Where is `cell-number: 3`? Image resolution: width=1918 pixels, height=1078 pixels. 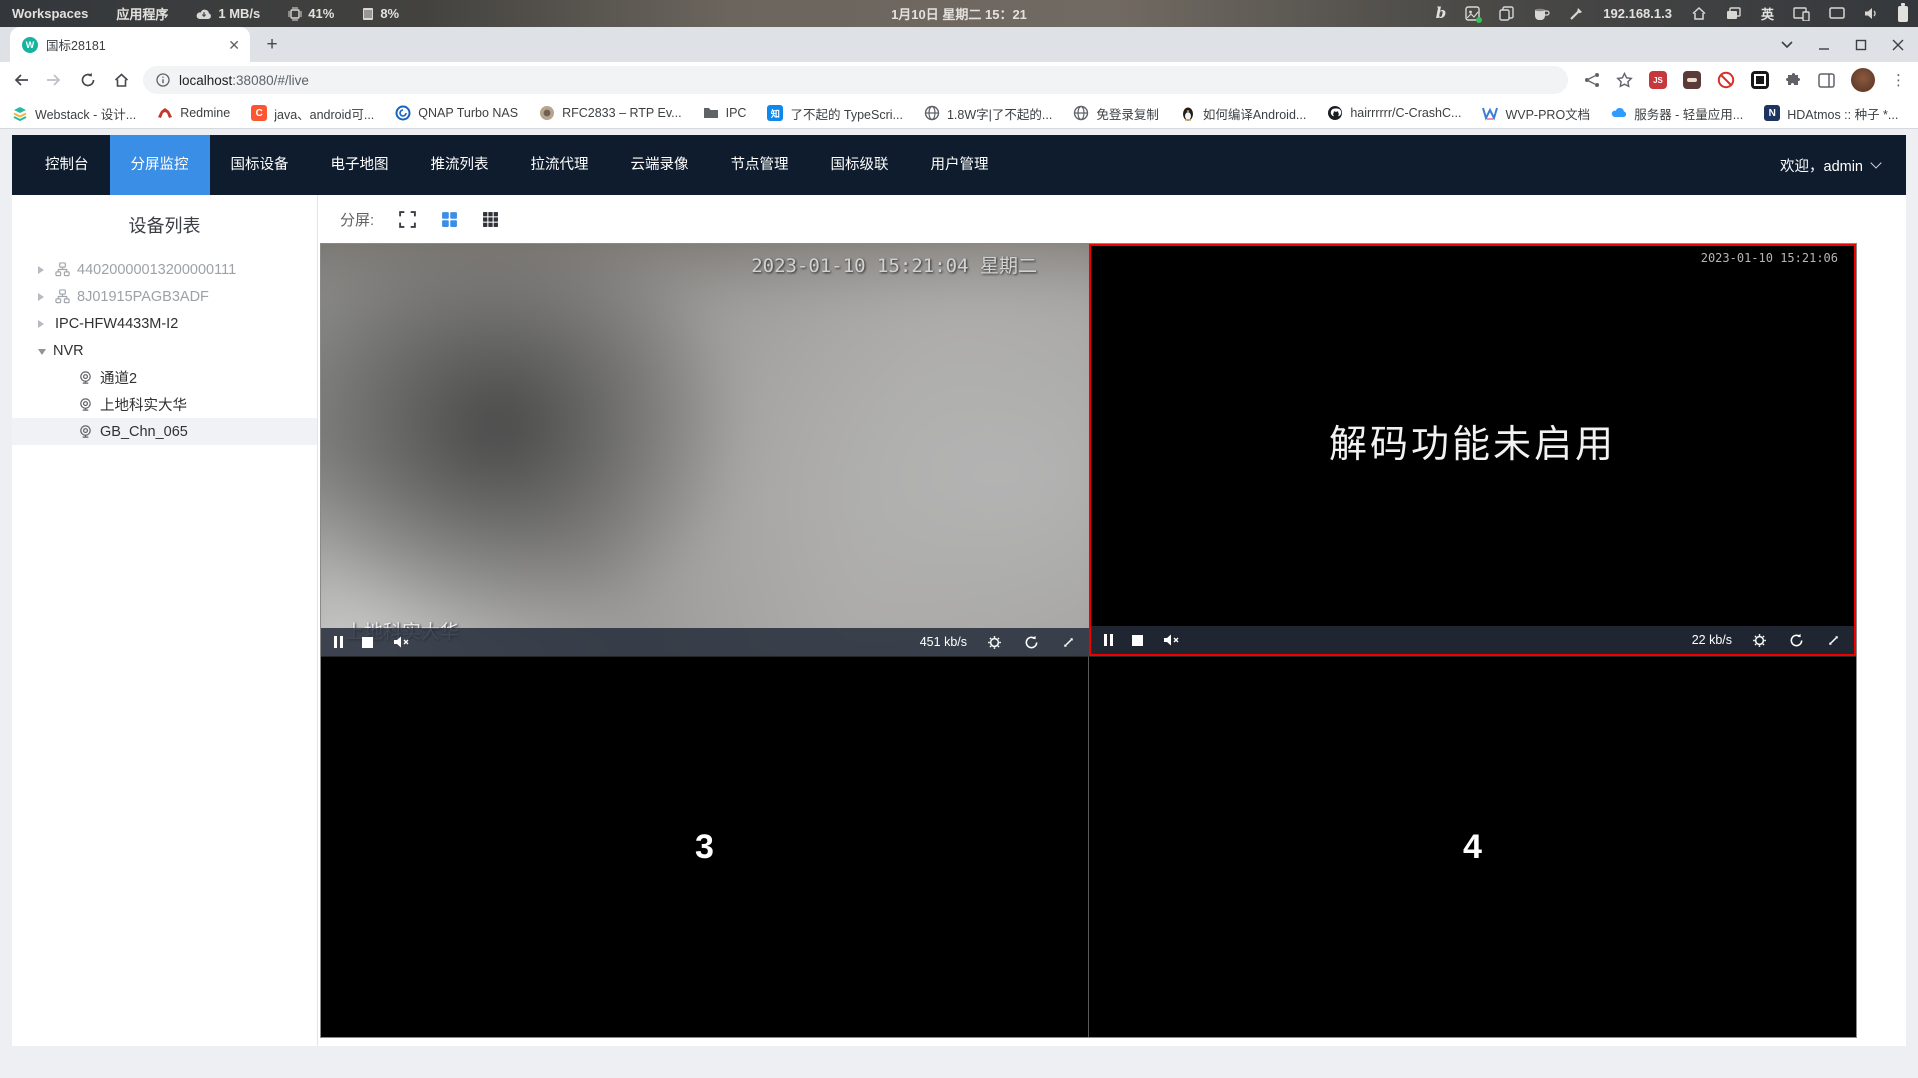 cell-number: 3 is located at coordinates (704, 846).